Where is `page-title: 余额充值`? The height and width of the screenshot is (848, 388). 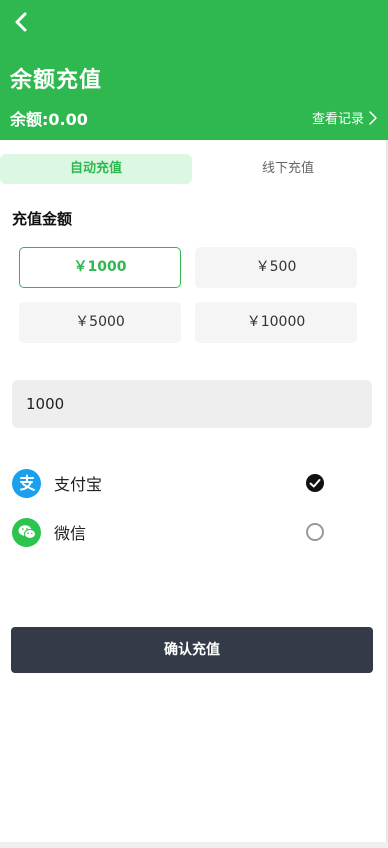 page-title: 余额充值 is located at coordinates (56, 80).